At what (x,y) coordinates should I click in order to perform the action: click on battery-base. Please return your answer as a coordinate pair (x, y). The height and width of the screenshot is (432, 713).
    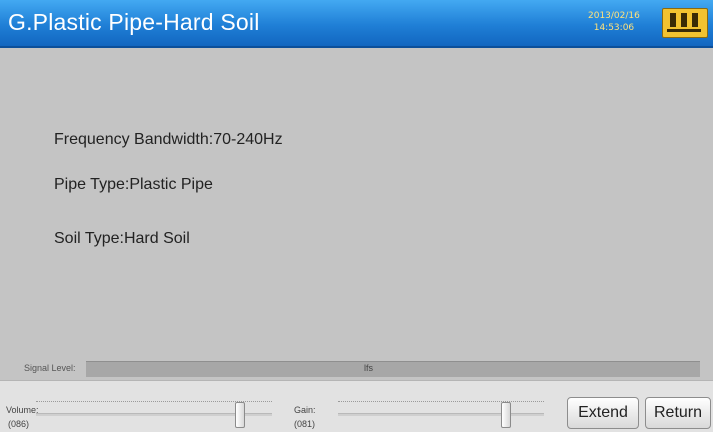
    Looking at the image, I should click on (684, 30).